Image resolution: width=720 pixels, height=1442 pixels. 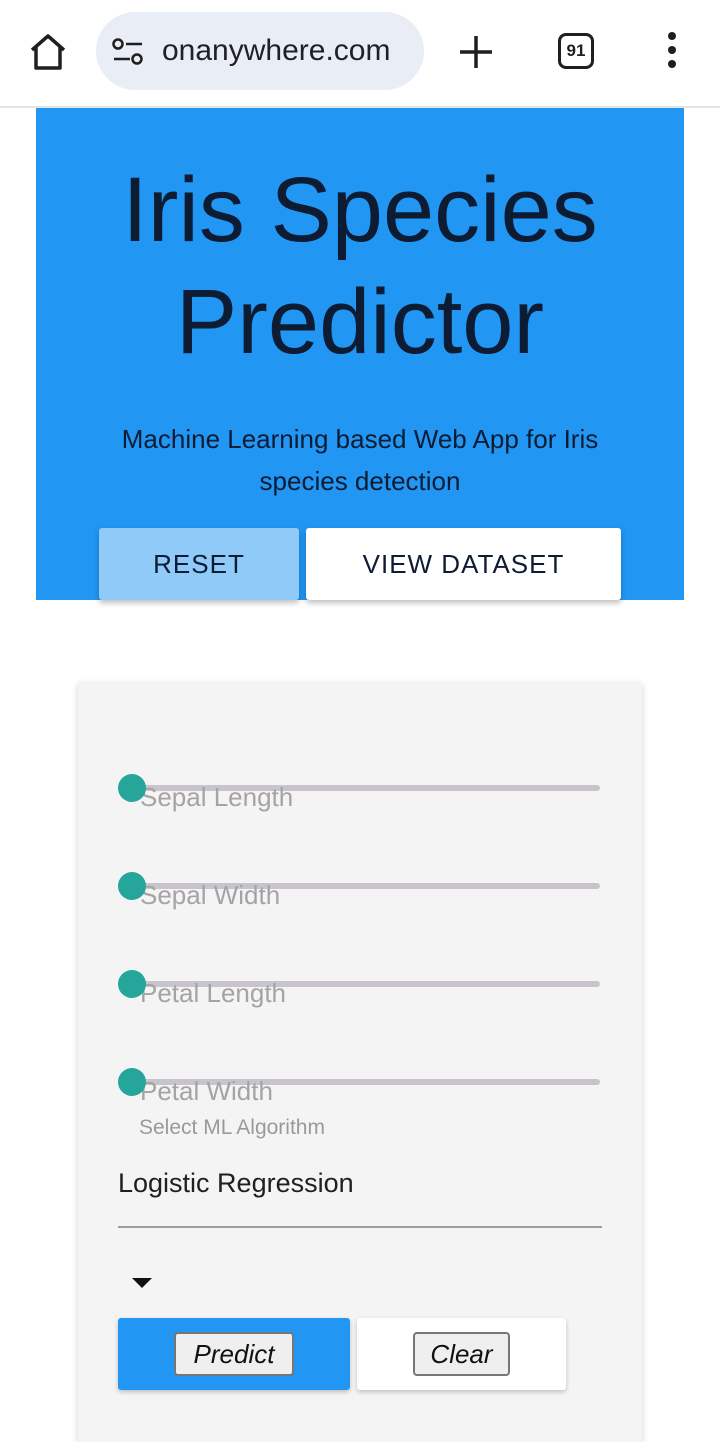 I want to click on petal-width-slider: Petal Width, so click(x=360, y=1086).